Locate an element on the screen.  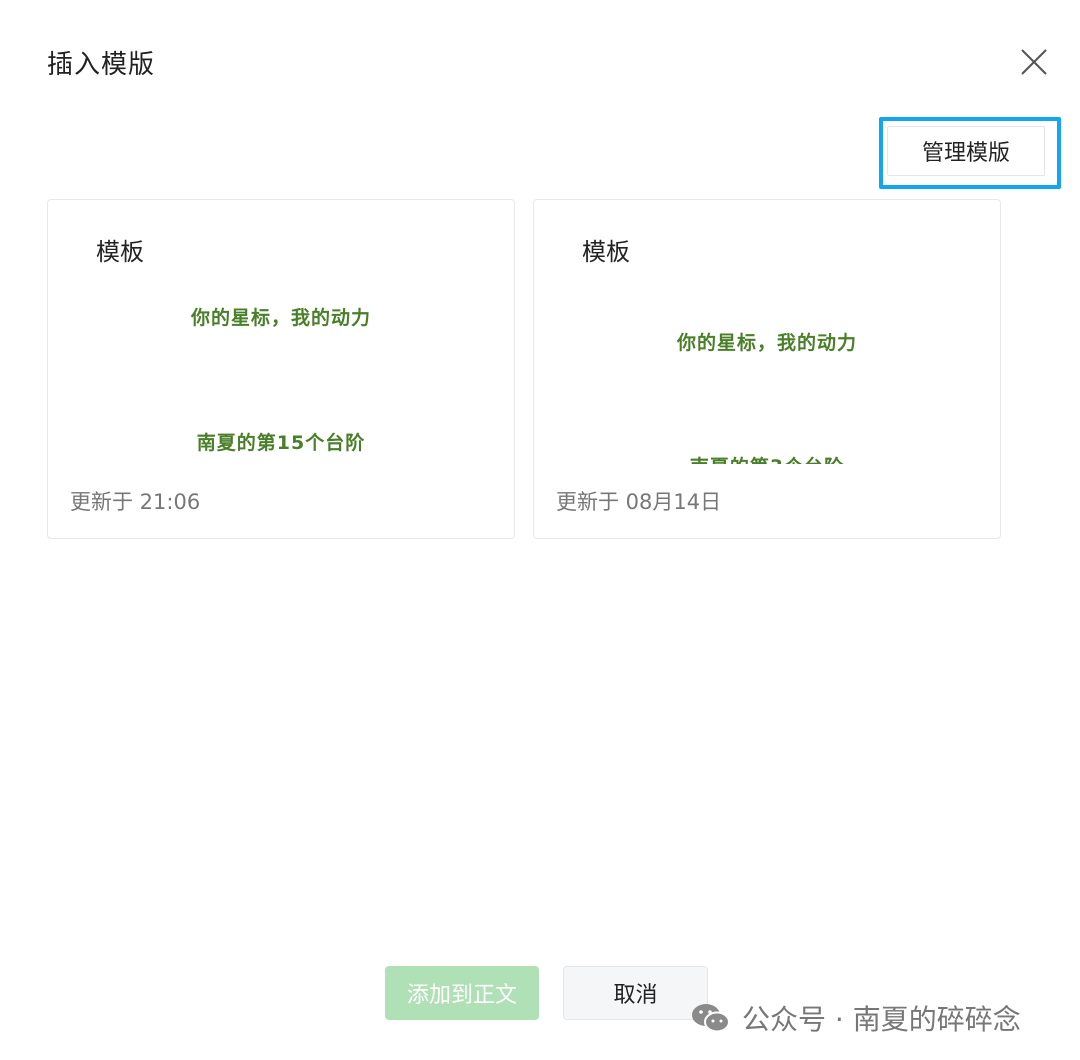
template-preview-line: 南夏的第15个台阶 is located at coordinates (281, 443).